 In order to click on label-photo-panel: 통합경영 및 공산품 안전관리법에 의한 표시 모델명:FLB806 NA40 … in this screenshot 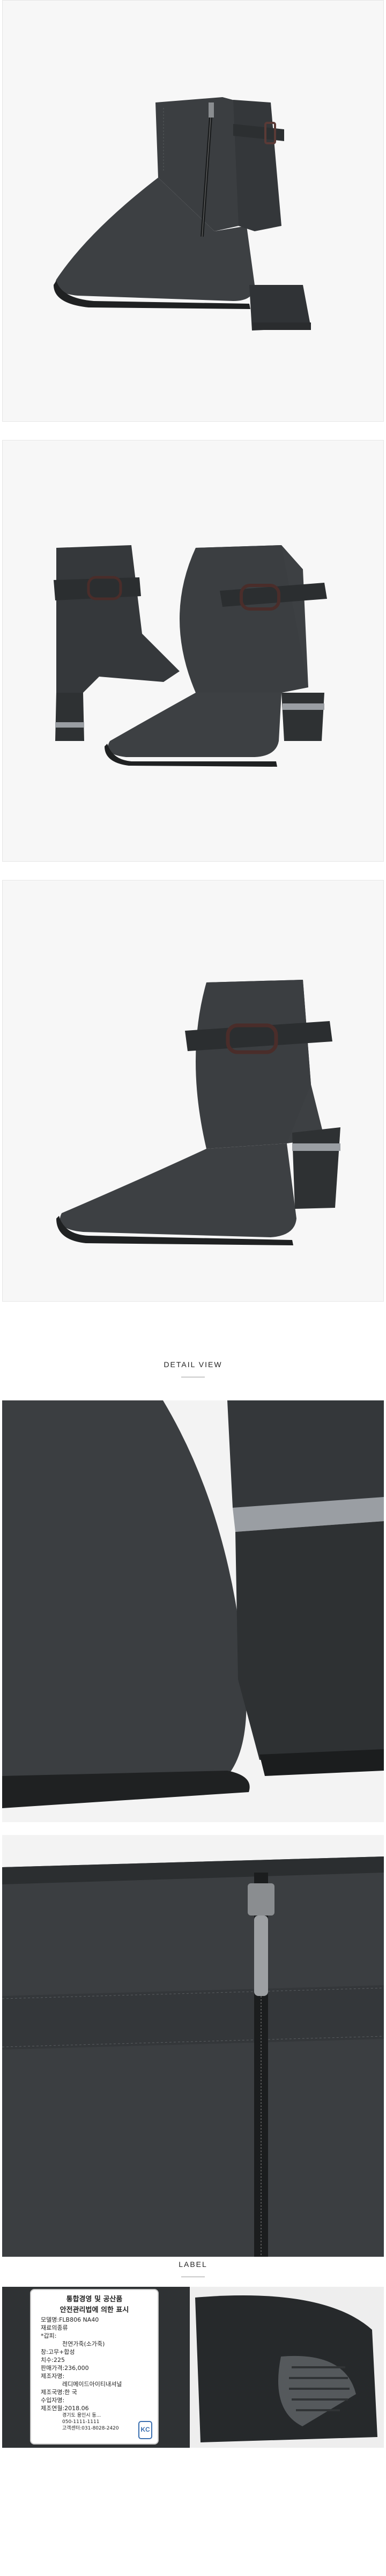, I will do `click(193, 2367)`.